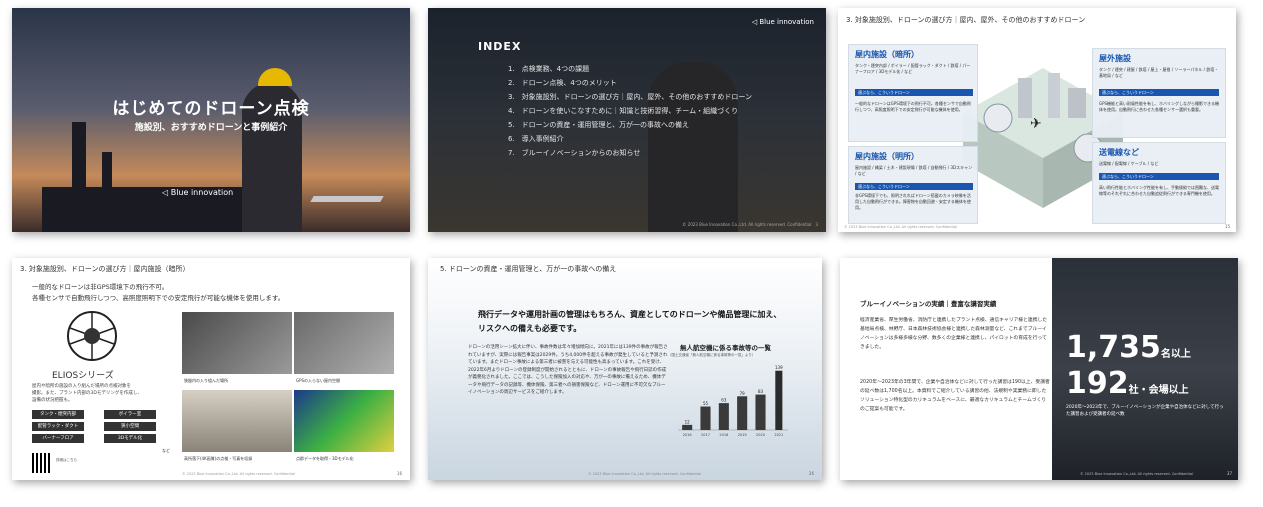 The image size is (1263, 507). What do you see at coordinates (528, 269) in the screenshot?
I see `slide-heading: 5. ドローンの資産・運用管理と、万が一の事故への備え` at bounding box center [528, 269].